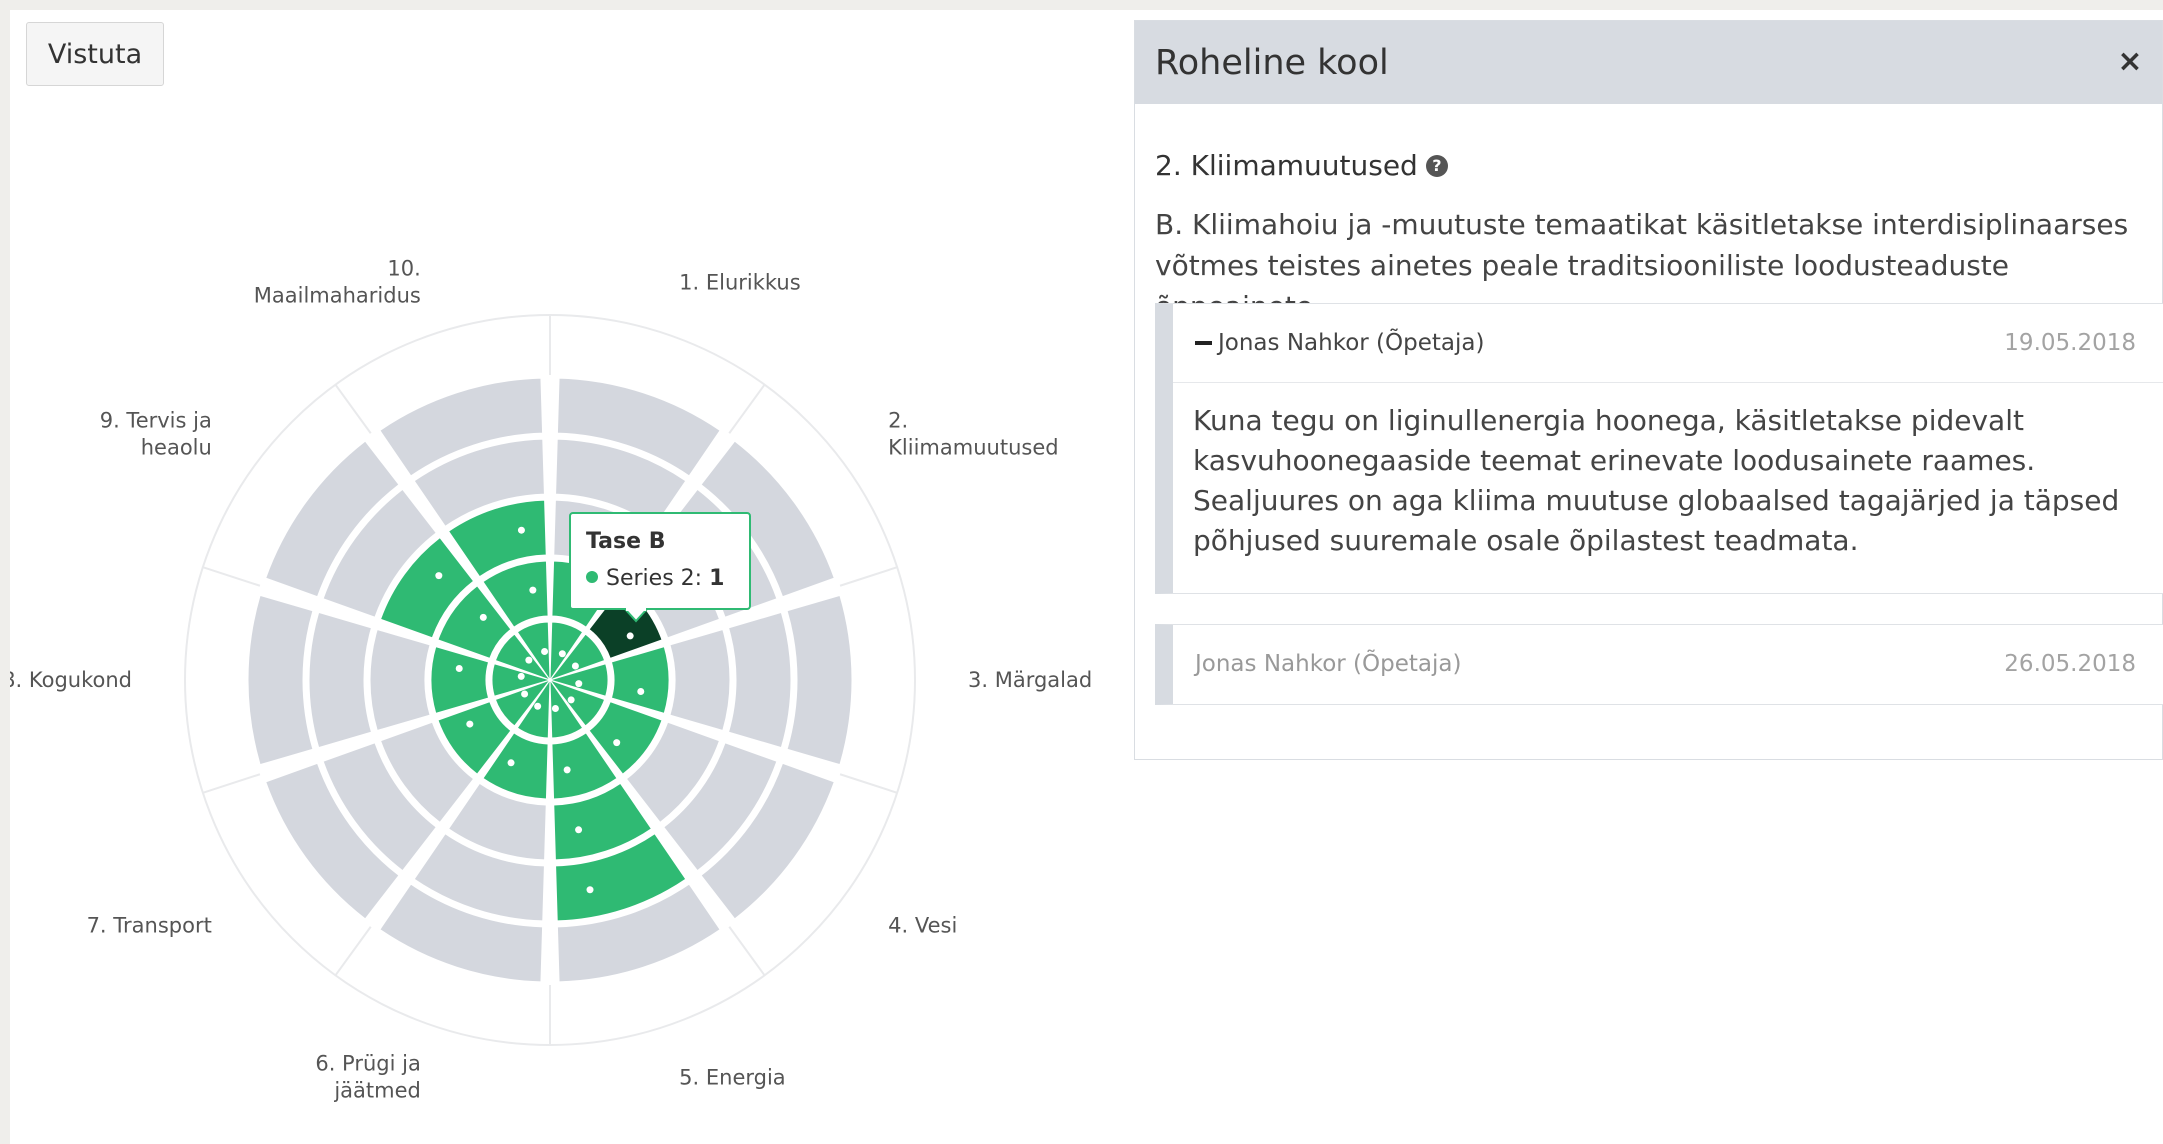  I want to click on category-label-line: 6. Prügi ja, so click(368, 1064).